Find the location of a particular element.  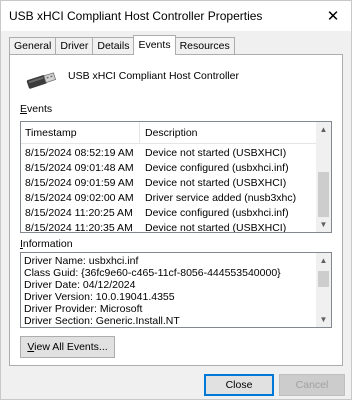

events-label-accel: E is located at coordinates (24, 109).